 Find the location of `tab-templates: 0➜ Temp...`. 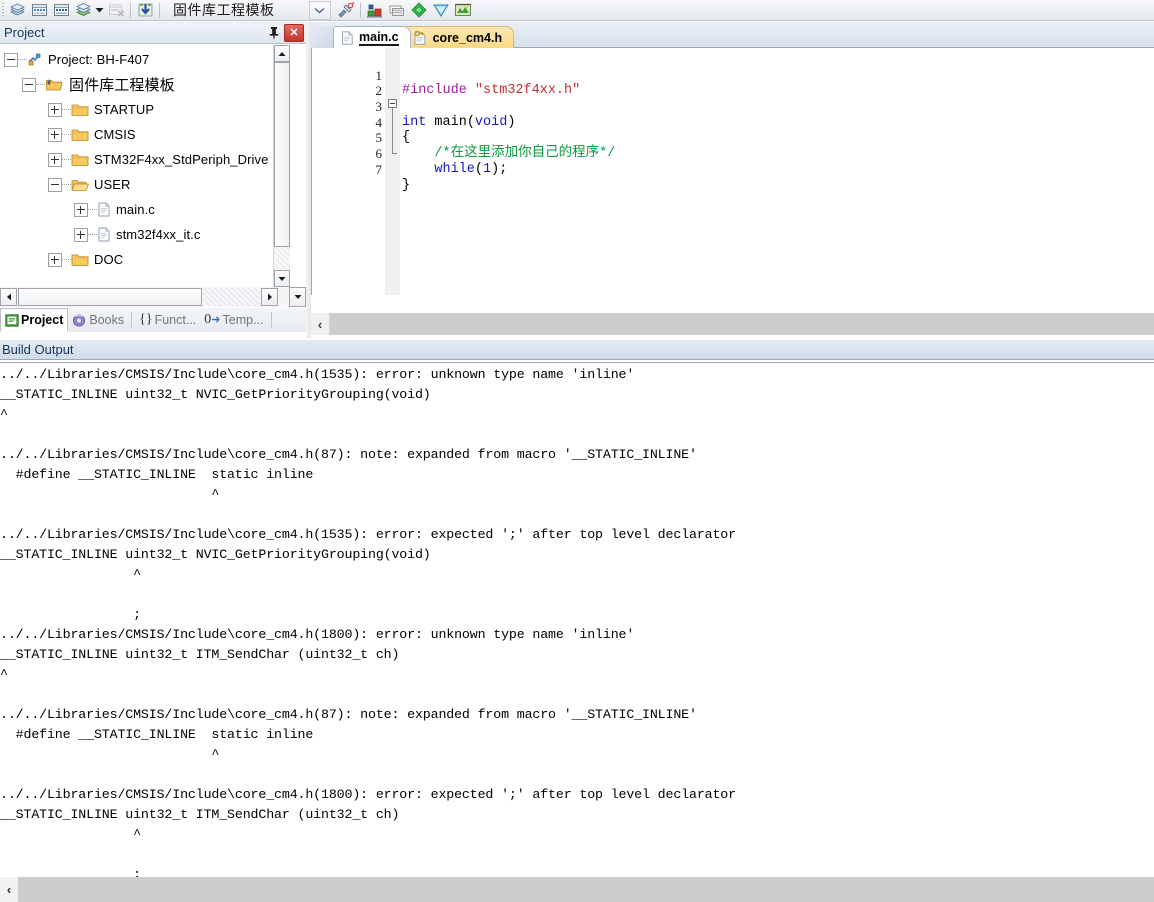

tab-templates: 0➜ Temp... is located at coordinates (233, 320).